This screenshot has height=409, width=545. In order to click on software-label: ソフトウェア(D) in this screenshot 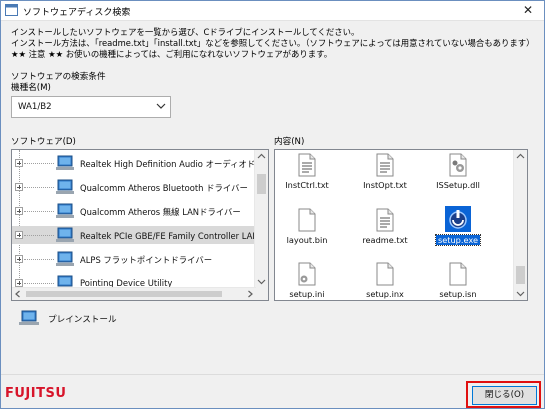, I will do `click(43, 142)`.